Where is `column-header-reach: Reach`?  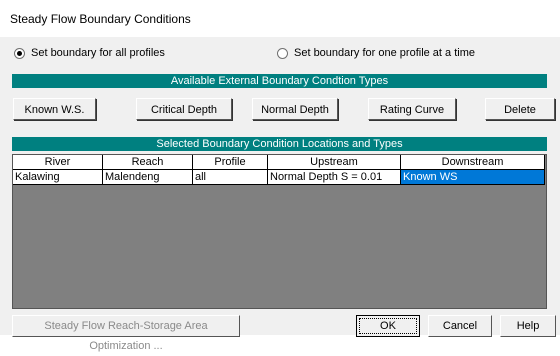 column-header-reach: Reach is located at coordinates (148, 162).